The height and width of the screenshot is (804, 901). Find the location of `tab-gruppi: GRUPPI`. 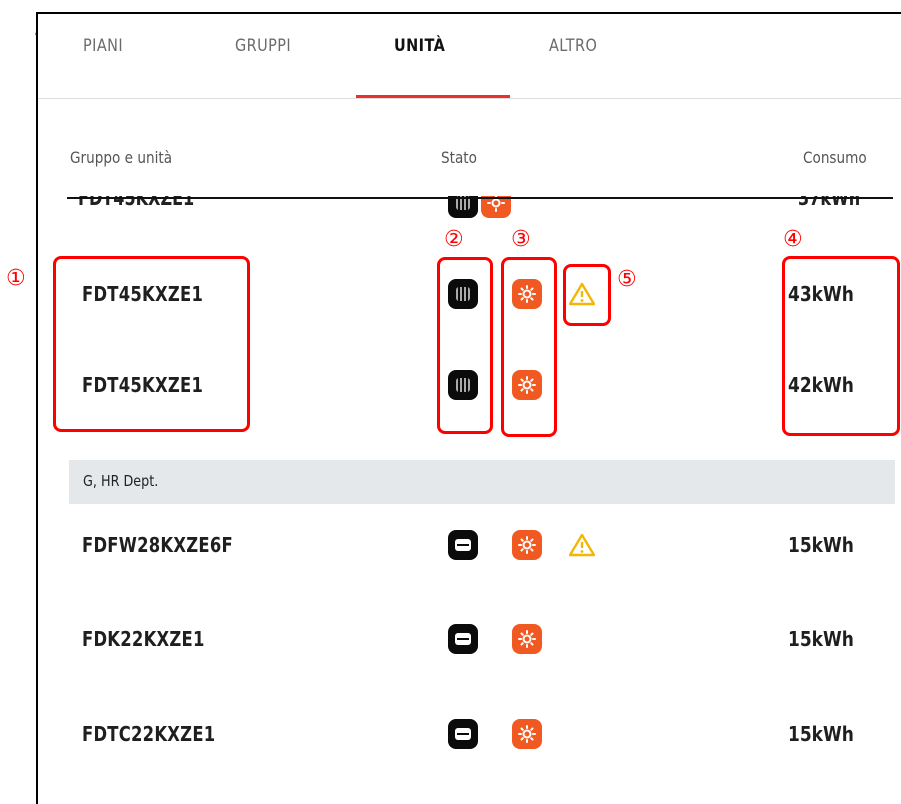

tab-gruppi: GRUPPI is located at coordinates (263, 46).